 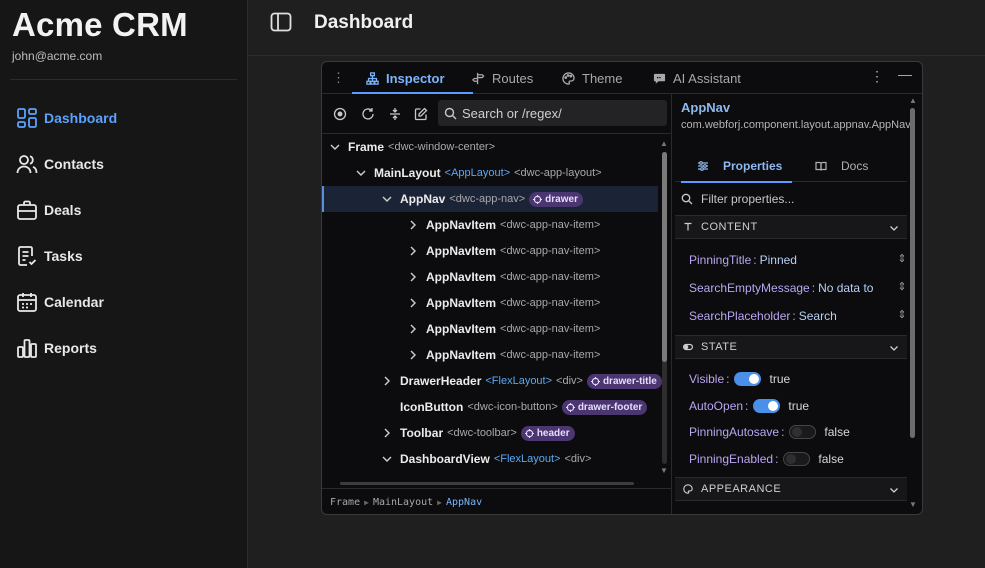 What do you see at coordinates (706, 107) in the screenshot?
I see `selected-component-name: AppNav` at bounding box center [706, 107].